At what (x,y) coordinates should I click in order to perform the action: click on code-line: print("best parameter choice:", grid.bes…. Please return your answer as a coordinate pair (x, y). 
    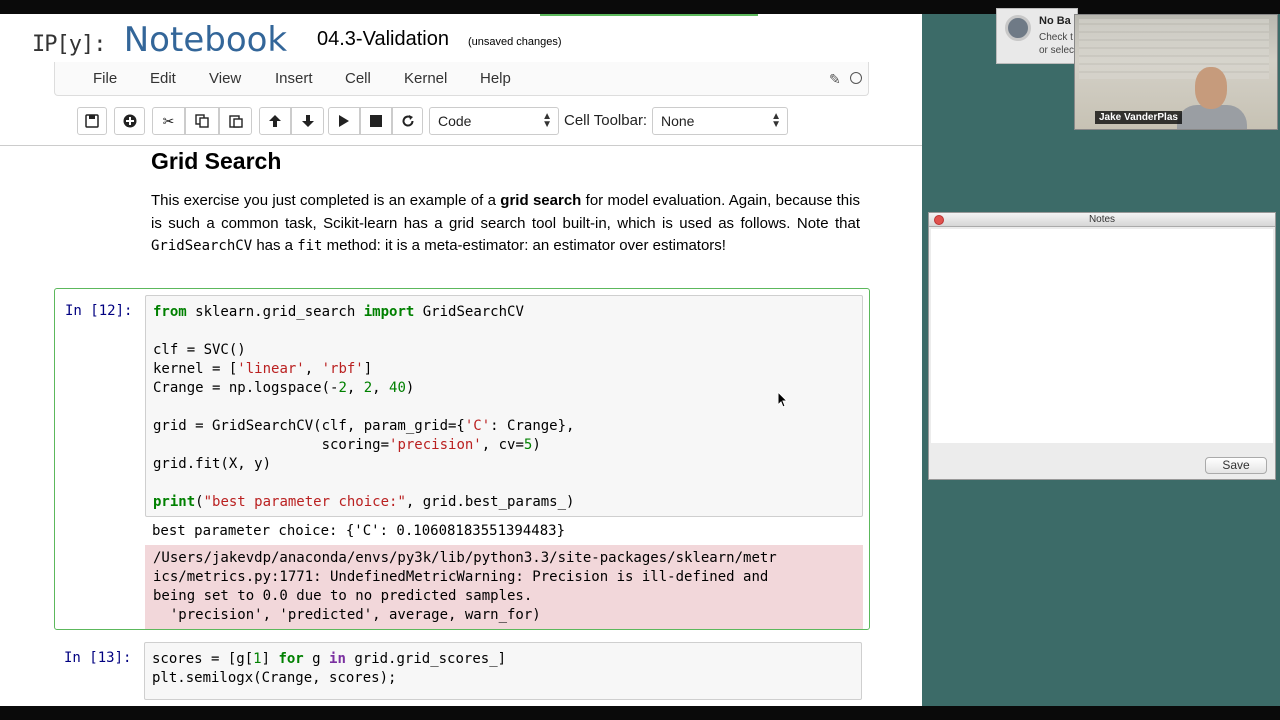
    Looking at the image, I should click on (504, 502).